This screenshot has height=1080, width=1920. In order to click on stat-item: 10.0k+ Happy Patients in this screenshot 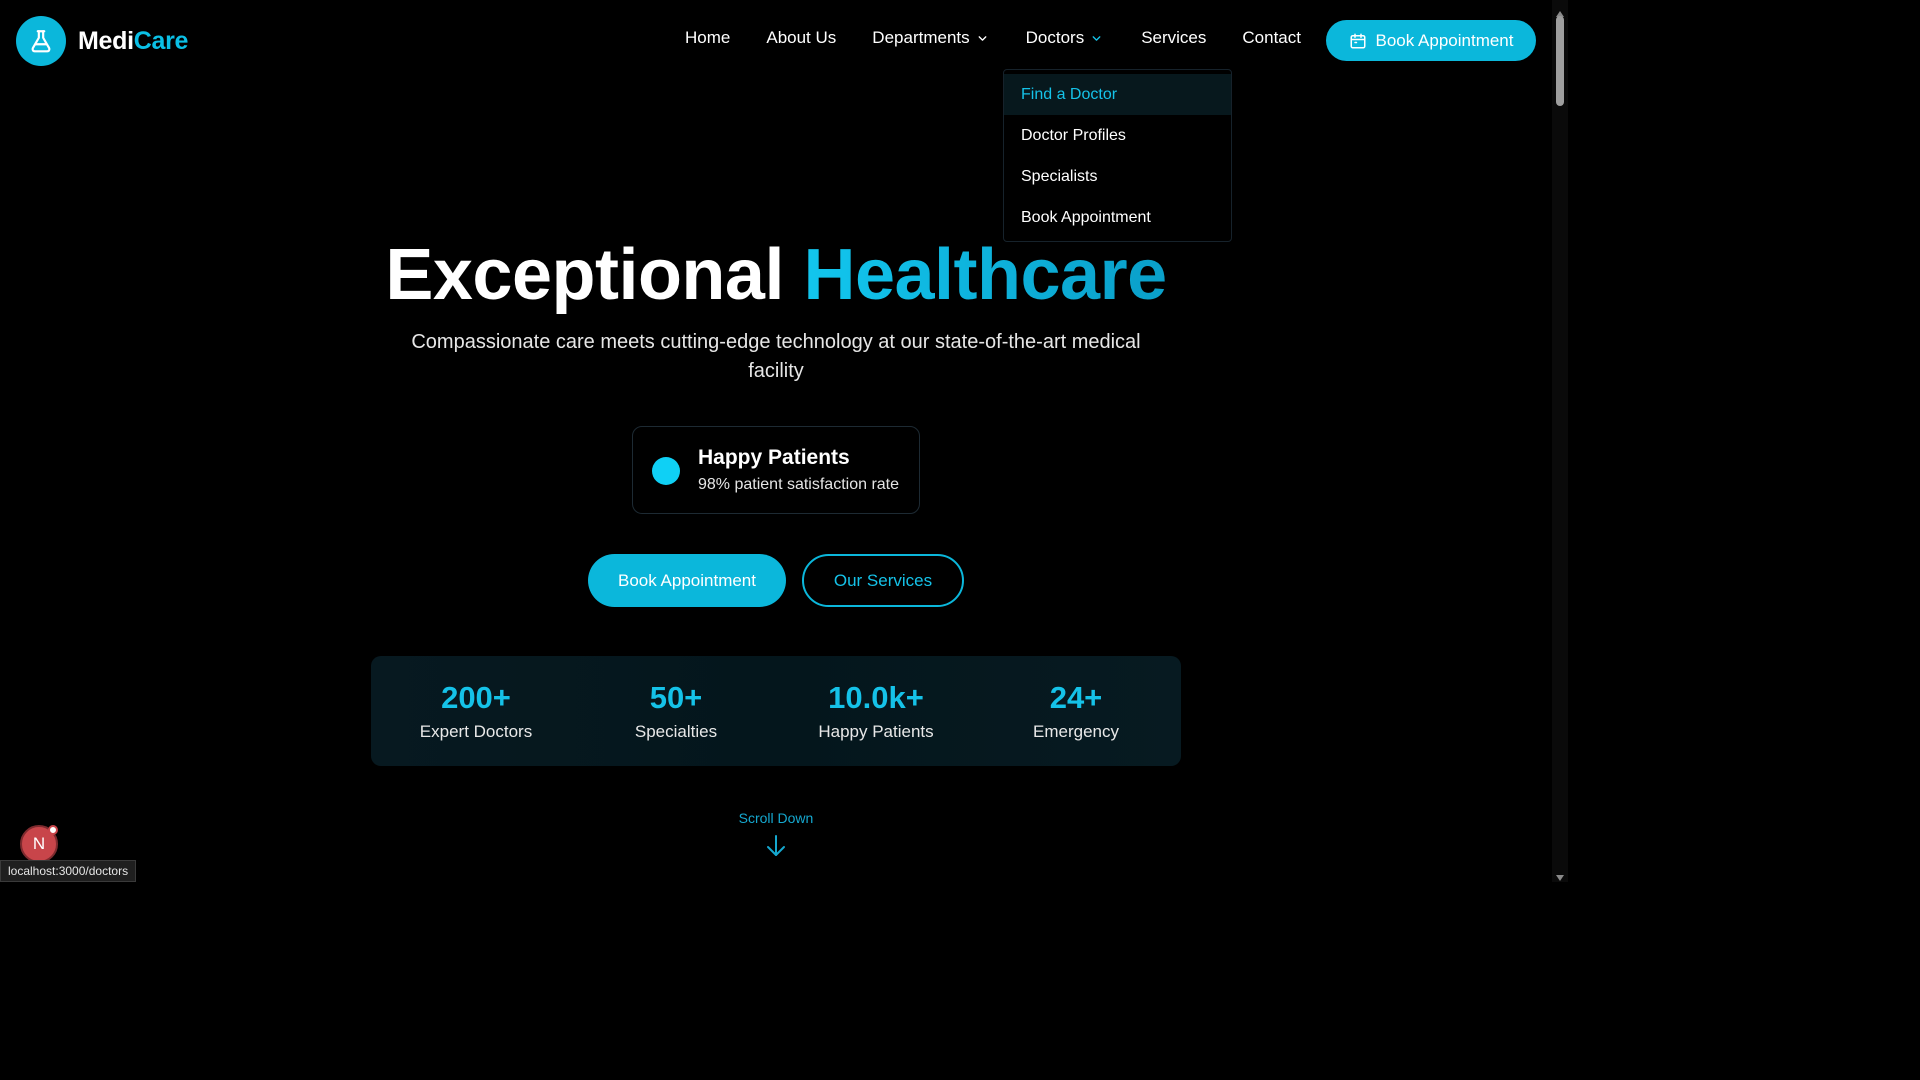, I will do `click(876, 711)`.